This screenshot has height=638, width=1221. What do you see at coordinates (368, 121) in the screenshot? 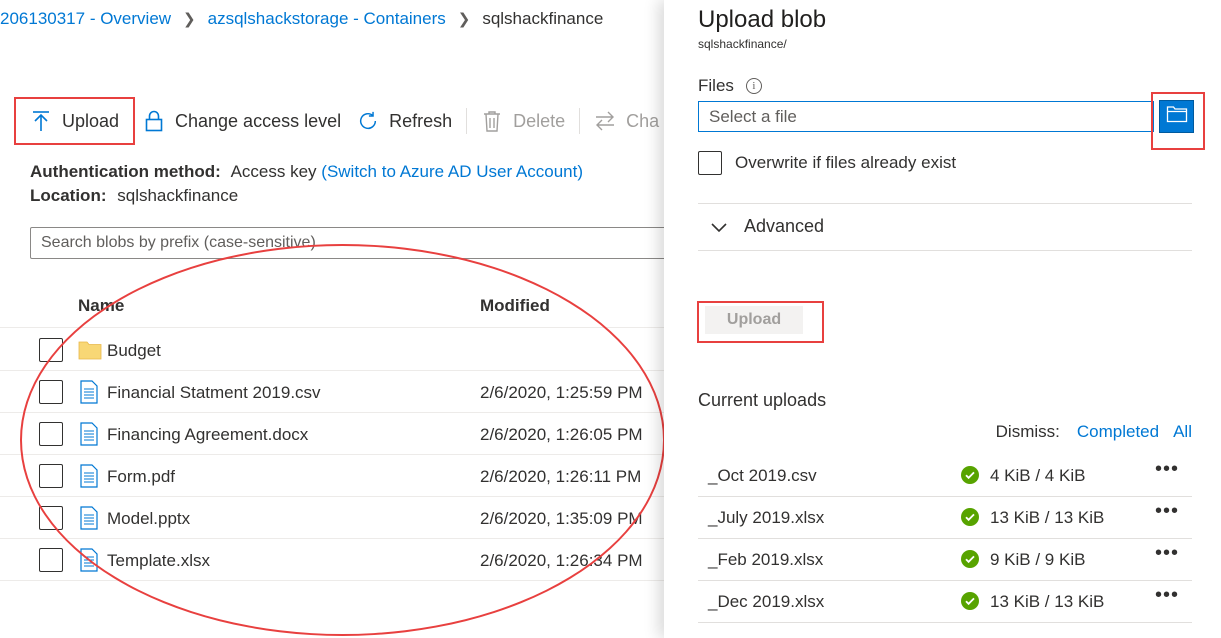
I see `refresh-icon` at bounding box center [368, 121].